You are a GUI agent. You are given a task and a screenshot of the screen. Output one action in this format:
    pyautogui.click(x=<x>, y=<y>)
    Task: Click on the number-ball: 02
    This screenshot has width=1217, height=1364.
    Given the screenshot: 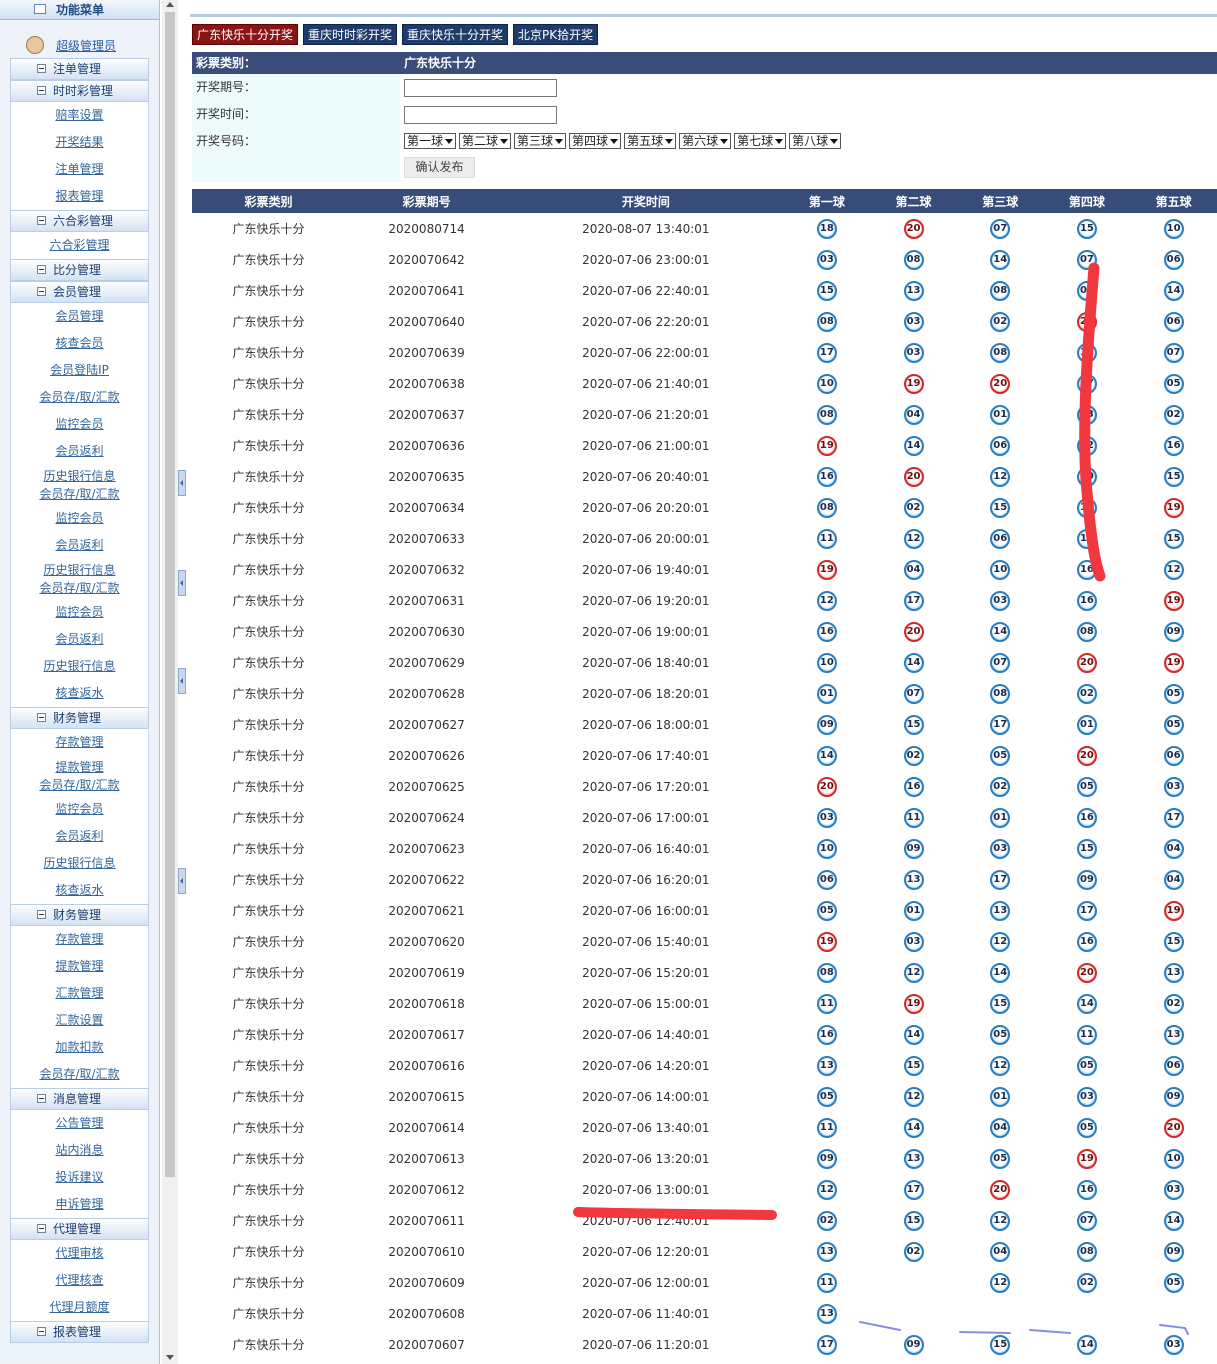 What is the action you would take?
    pyautogui.click(x=913, y=1251)
    